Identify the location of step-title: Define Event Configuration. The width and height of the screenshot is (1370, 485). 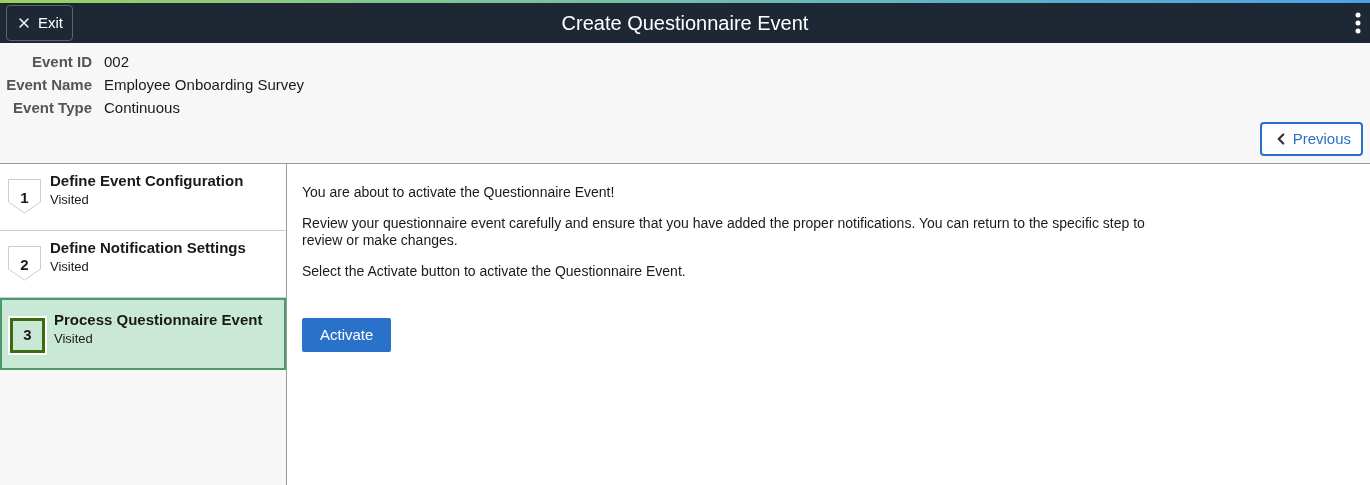
(147, 181).